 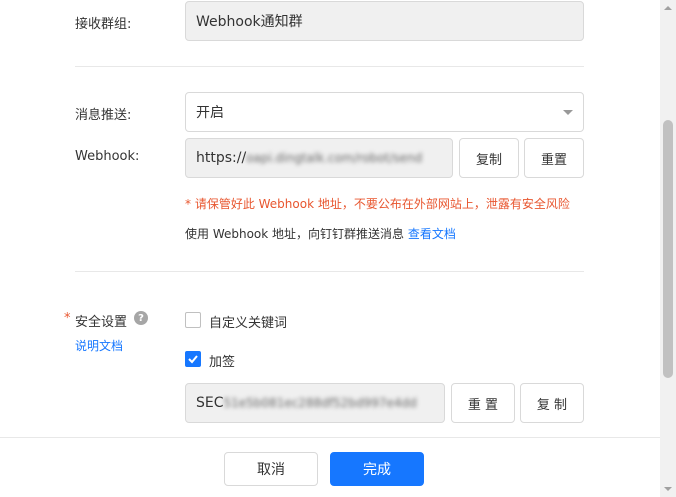 I want to click on secret-reset-button: 重 置, so click(x=483, y=403).